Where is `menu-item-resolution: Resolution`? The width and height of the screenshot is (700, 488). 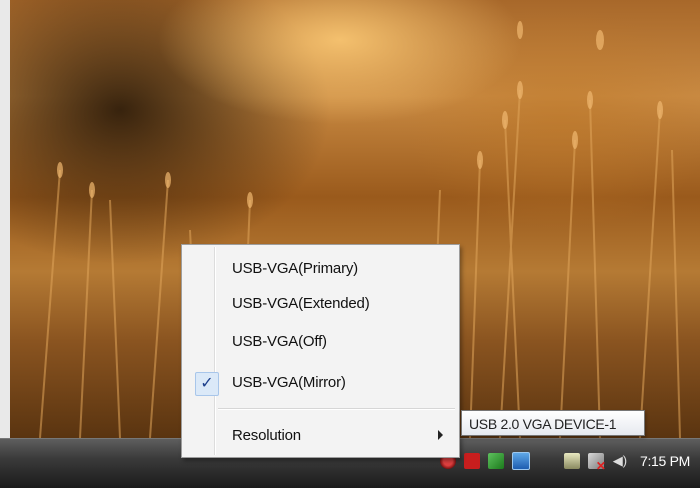 menu-item-resolution: Resolution is located at coordinates (320, 435).